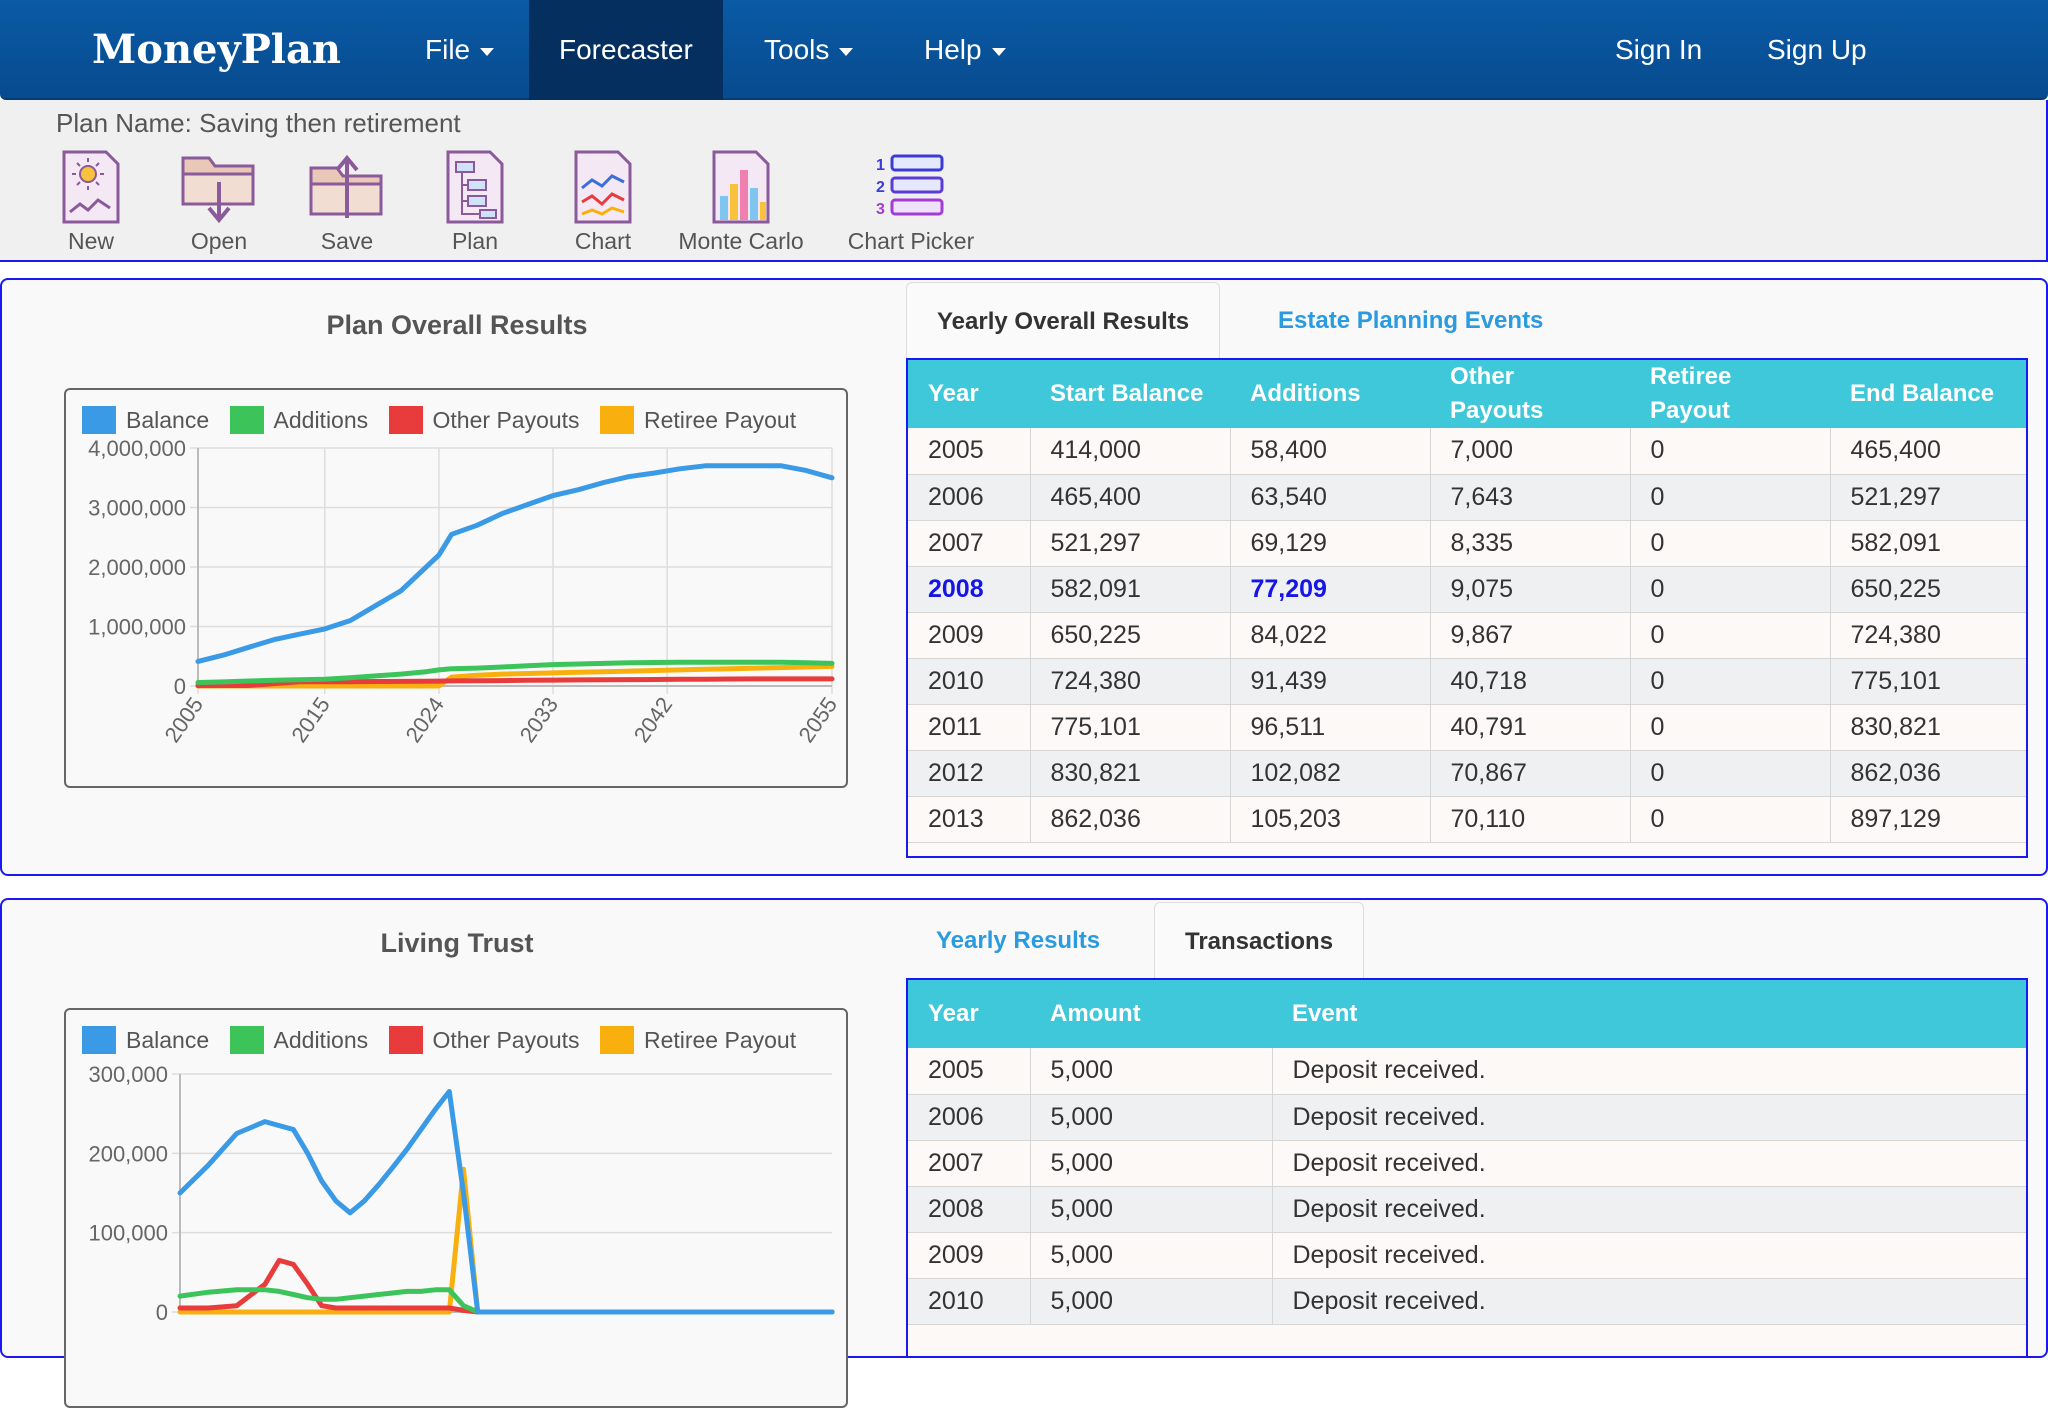 The image size is (2048, 1408). I want to click on table-cell: 2010, so click(969, 681).